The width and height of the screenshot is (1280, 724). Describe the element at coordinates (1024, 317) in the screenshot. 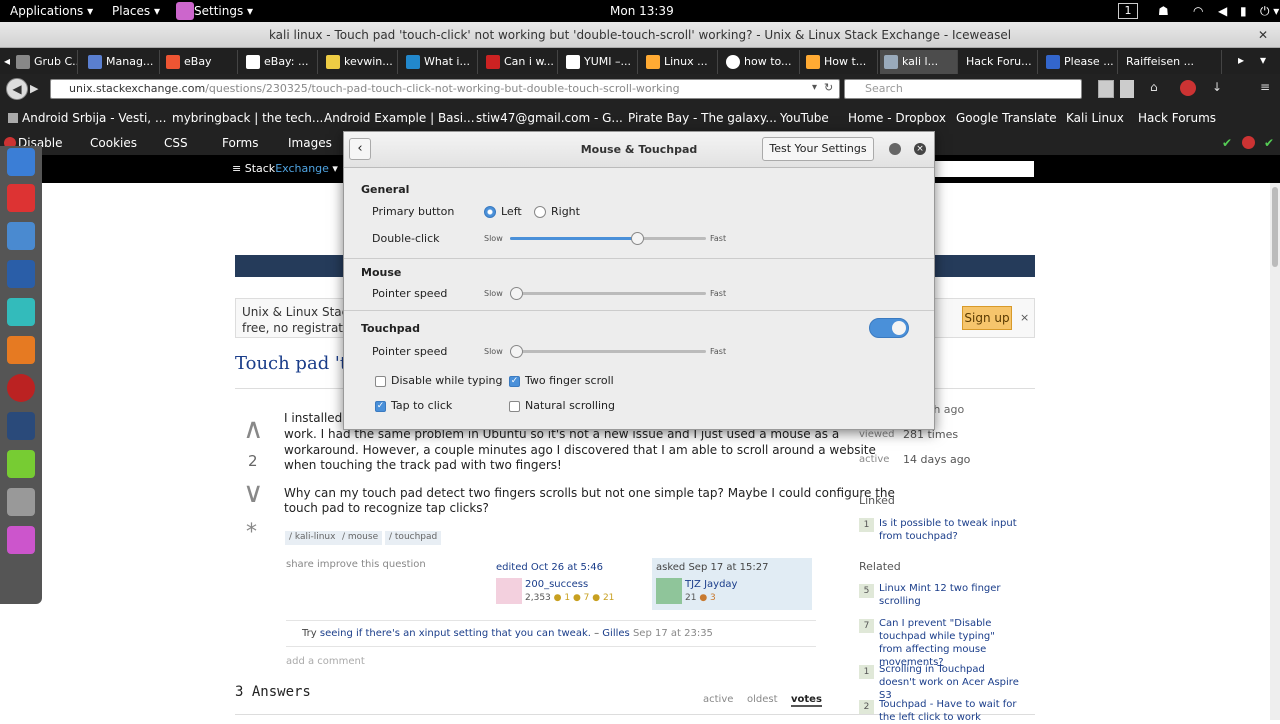

I see `banner-close-button: ×` at that location.